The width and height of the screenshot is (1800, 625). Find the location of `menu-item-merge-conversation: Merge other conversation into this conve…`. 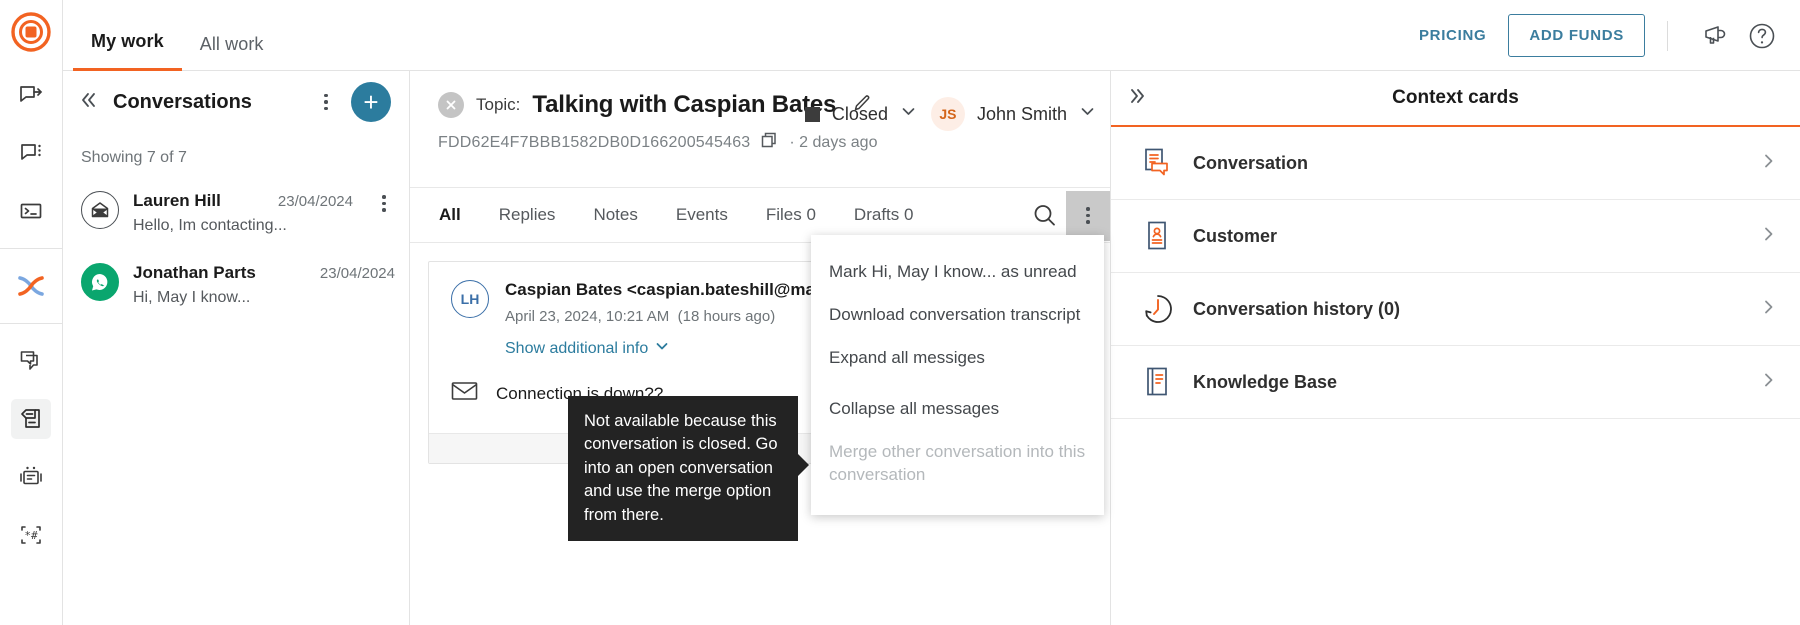

menu-item-merge-conversation: Merge other conversation into this conve… is located at coordinates (957, 462).